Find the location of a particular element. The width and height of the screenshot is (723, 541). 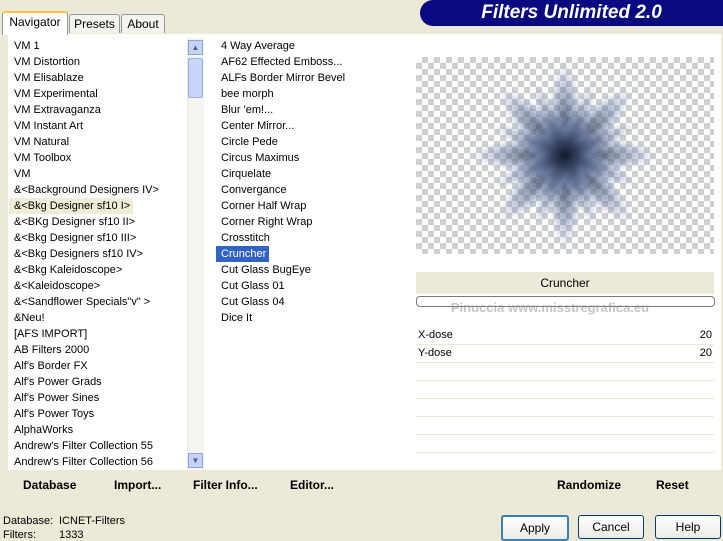

param-row-y-dose: Y-dose 20 is located at coordinates (565, 354).